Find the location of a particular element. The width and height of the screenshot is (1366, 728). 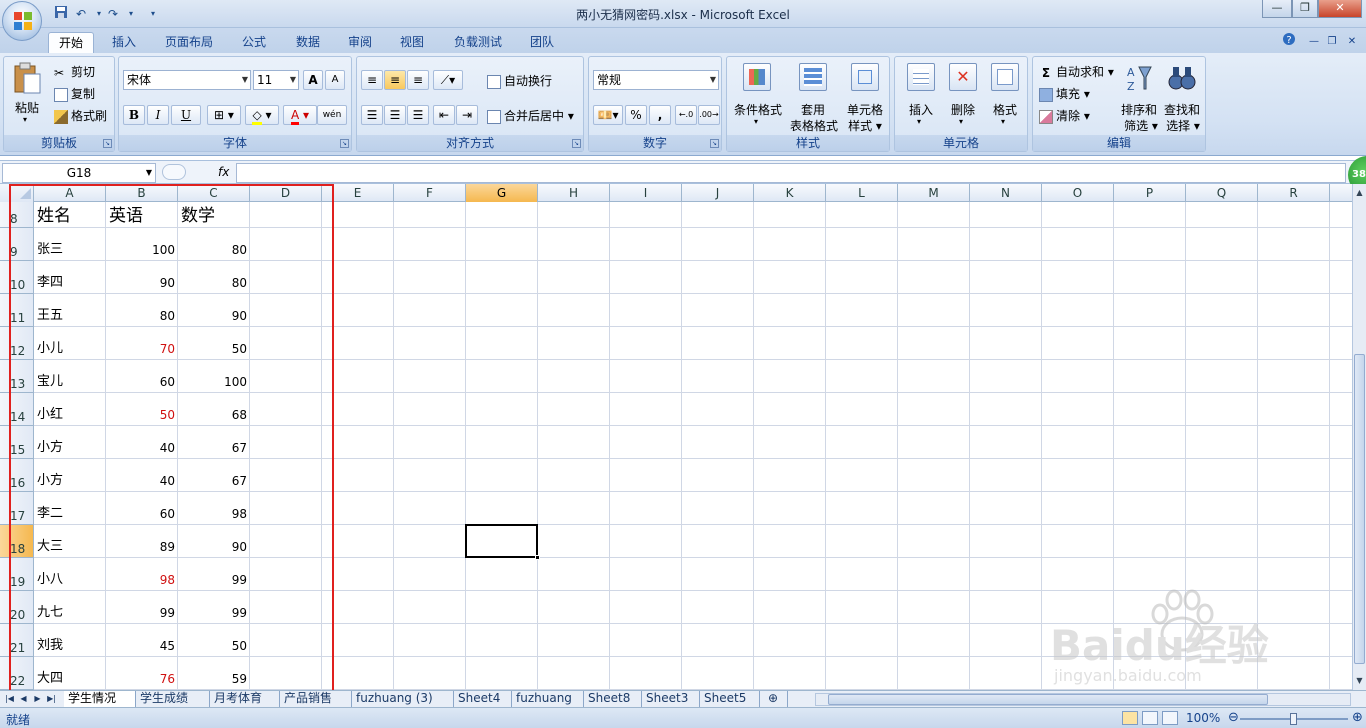

office-button is located at coordinates (22, 21).